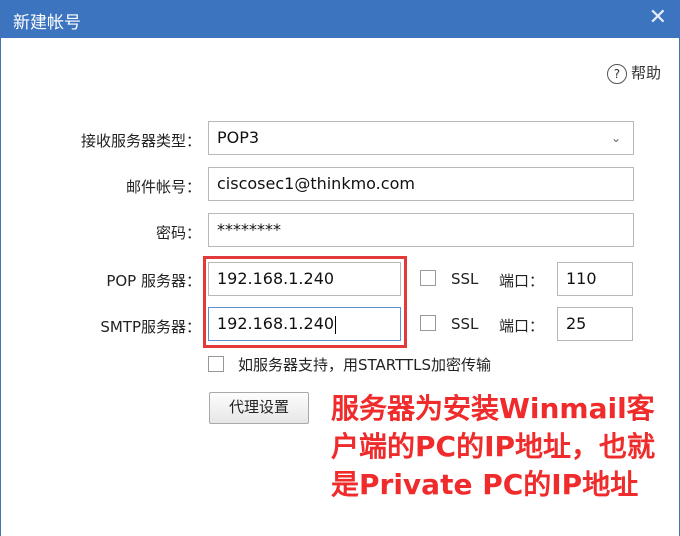  What do you see at coordinates (365, 365) in the screenshot?
I see `starttls-label: 如服务器支持，用STARTTLS加密传输` at bounding box center [365, 365].